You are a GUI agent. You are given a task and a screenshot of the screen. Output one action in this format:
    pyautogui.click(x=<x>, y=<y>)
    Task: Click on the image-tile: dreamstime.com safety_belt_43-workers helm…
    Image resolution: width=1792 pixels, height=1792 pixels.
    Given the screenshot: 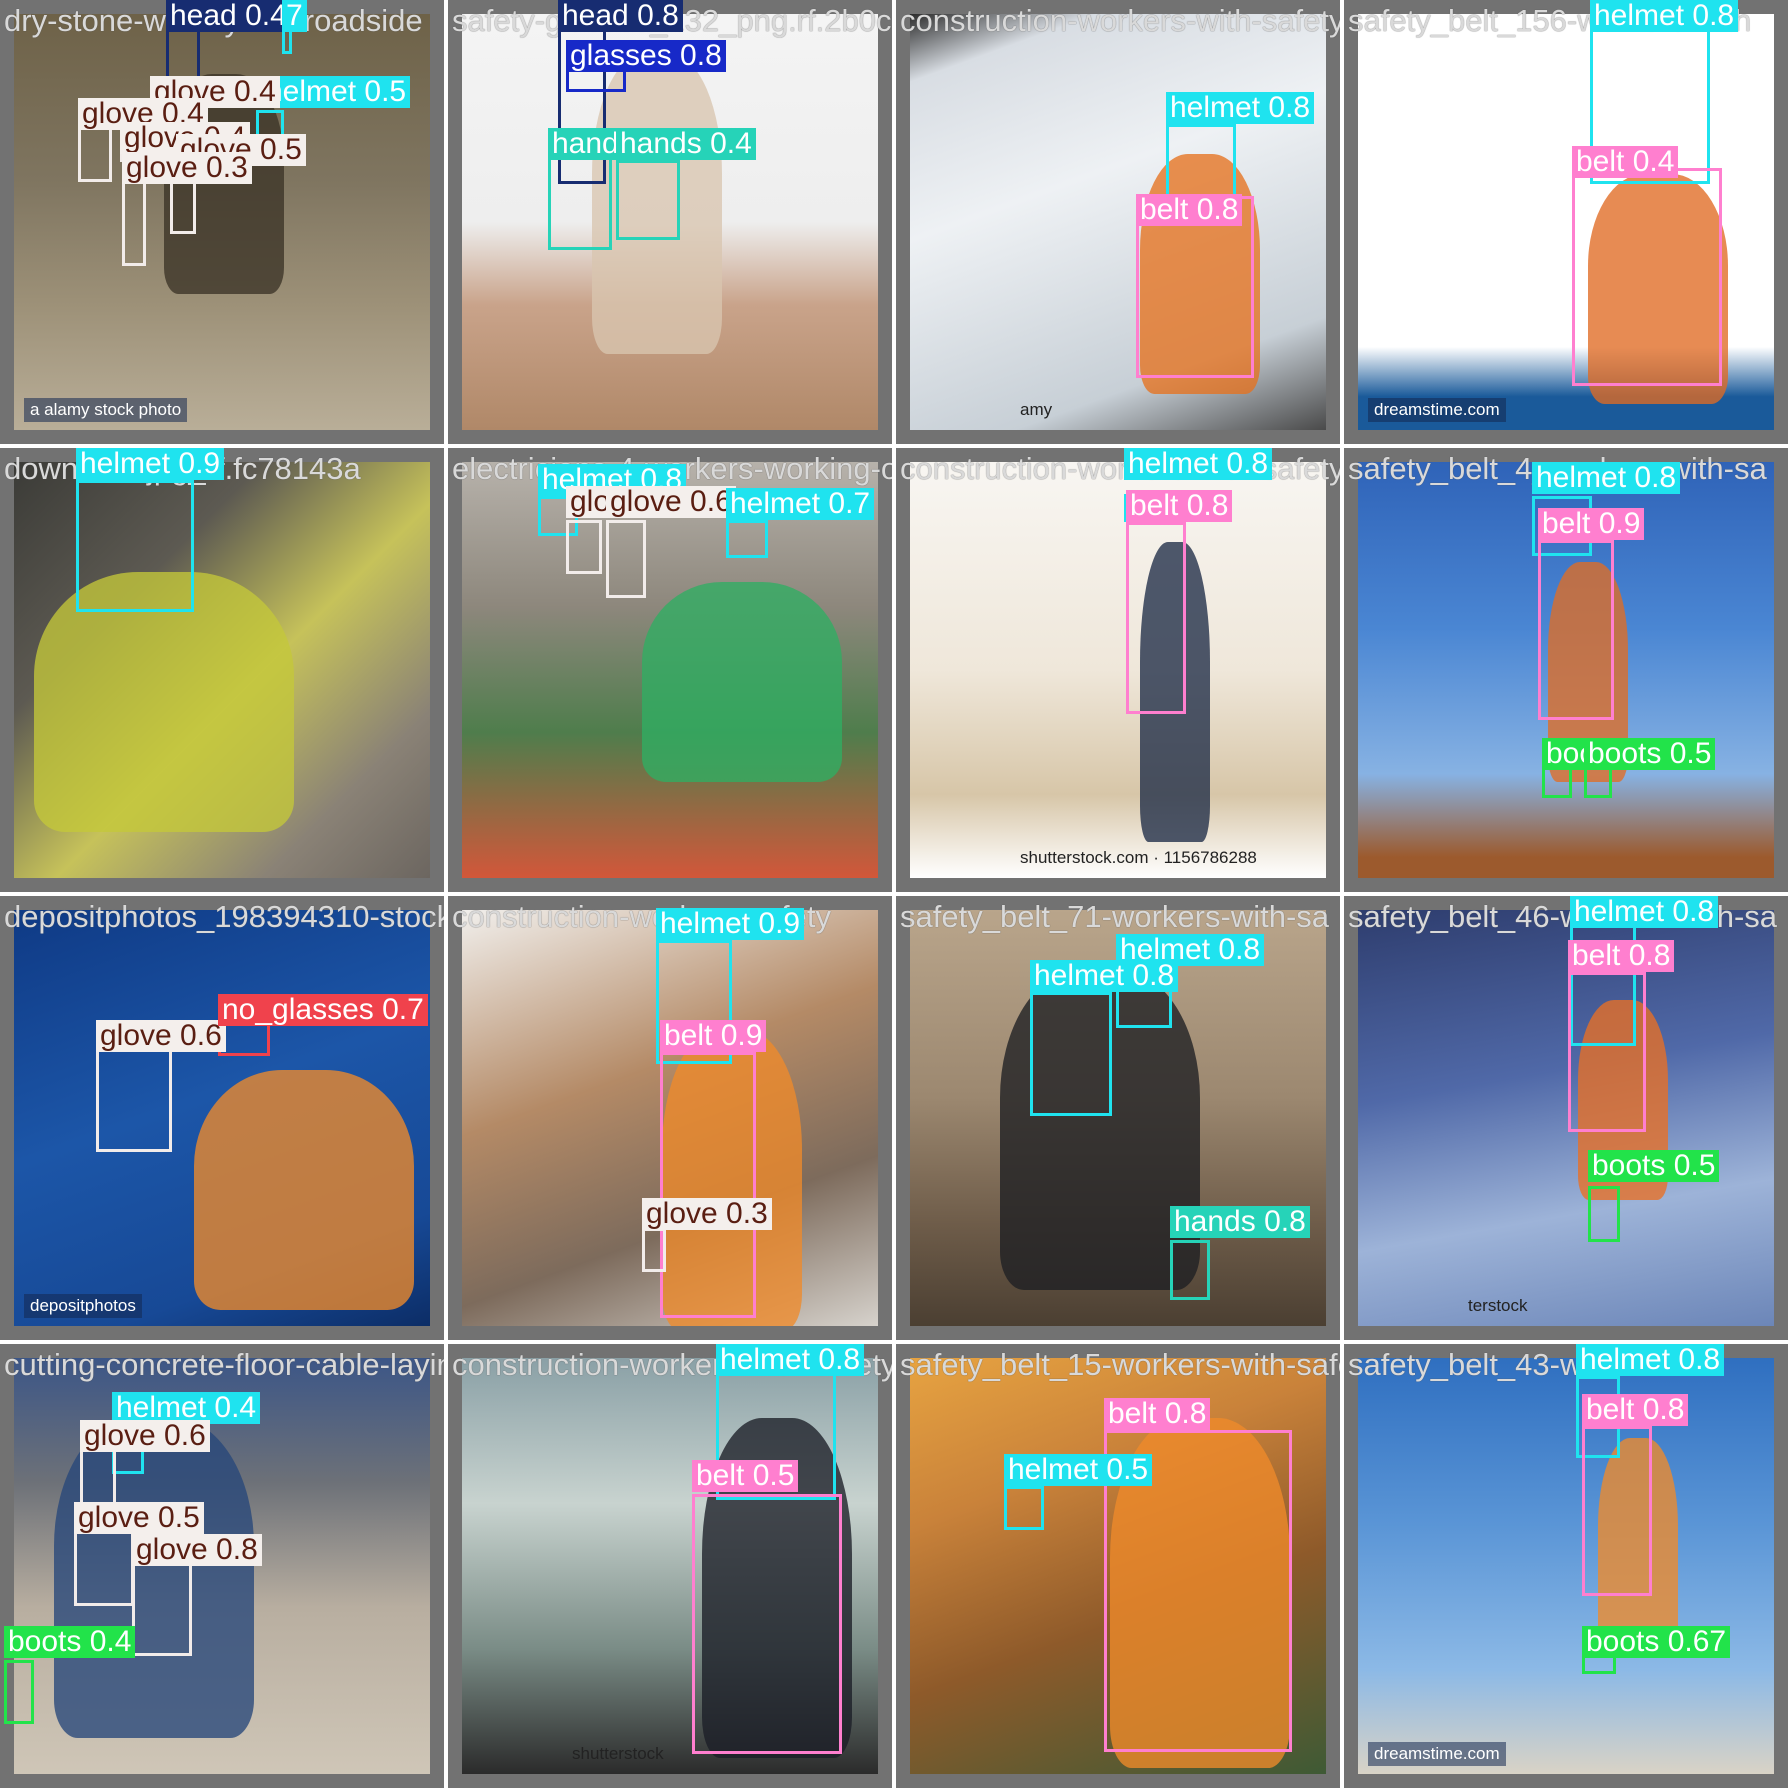 What is the action you would take?
    pyautogui.click(x=1566, y=1566)
    